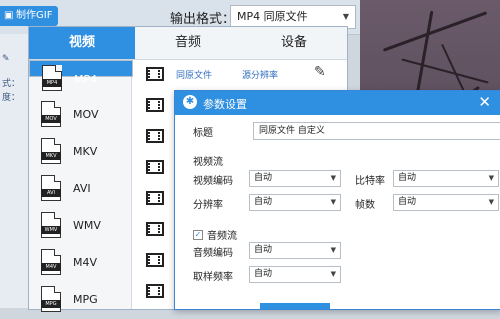 The height and width of the screenshot is (319, 500). I want to click on audio-codec-label: 音频编码, so click(213, 253).